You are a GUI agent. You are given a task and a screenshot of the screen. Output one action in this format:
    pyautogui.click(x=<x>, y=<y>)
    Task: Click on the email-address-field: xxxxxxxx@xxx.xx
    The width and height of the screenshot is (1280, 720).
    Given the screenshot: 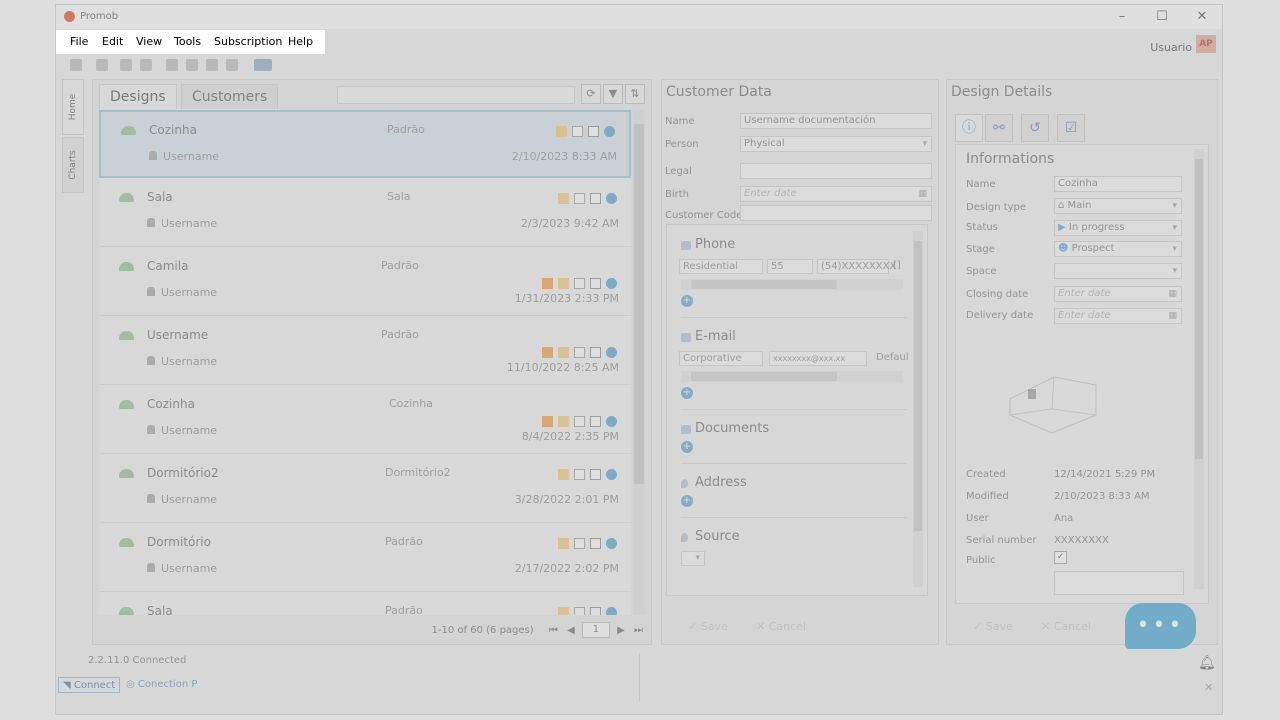 What is the action you would take?
    pyautogui.click(x=818, y=358)
    